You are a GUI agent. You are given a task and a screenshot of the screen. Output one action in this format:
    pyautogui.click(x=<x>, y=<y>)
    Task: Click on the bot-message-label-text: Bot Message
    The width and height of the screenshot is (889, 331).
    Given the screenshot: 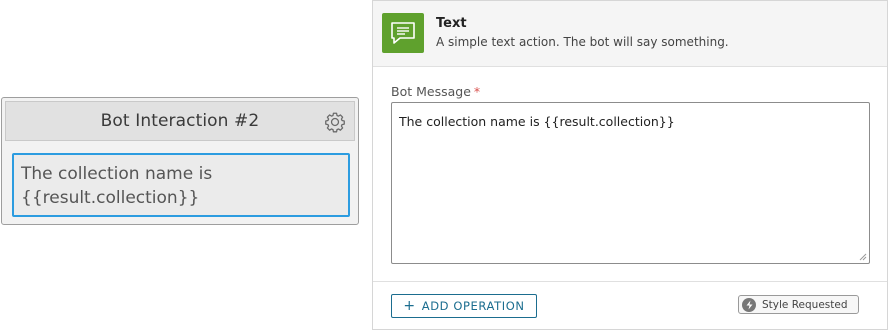 What is the action you would take?
    pyautogui.click(x=431, y=91)
    